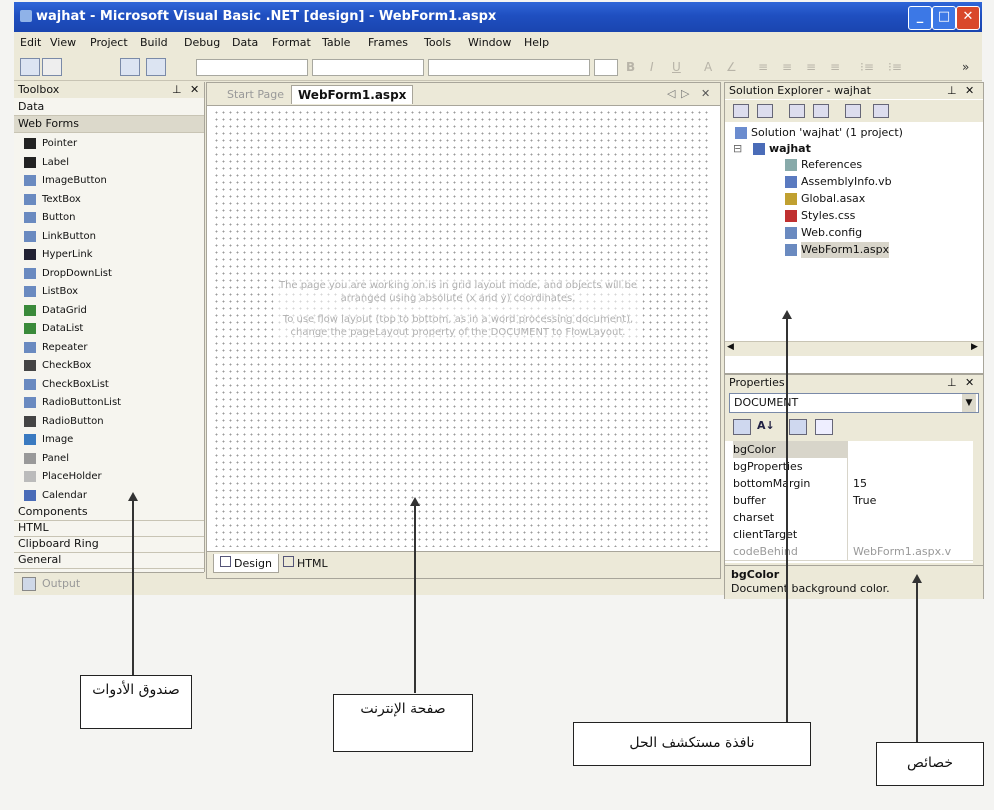 The height and width of the screenshot is (810, 994). What do you see at coordinates (245, 42) in the screenshot?
I see `menu-data: Data` at bounding box center [245, 42].